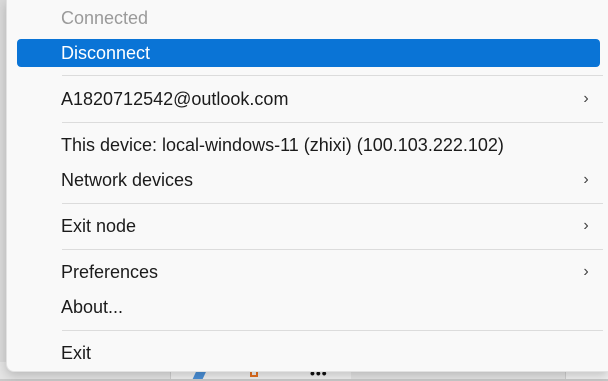 The height and width of the screenshot is (381, 608). I want to click on menu-item-network-devices: Network devices ›, so click(308, 180).